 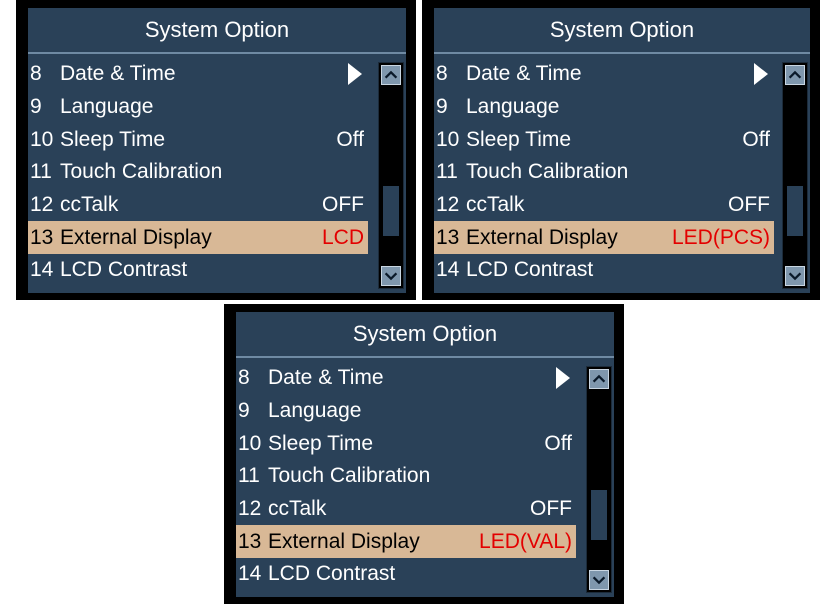 I want to click on item-value: LED(PCS), so click(x=720, y=237).